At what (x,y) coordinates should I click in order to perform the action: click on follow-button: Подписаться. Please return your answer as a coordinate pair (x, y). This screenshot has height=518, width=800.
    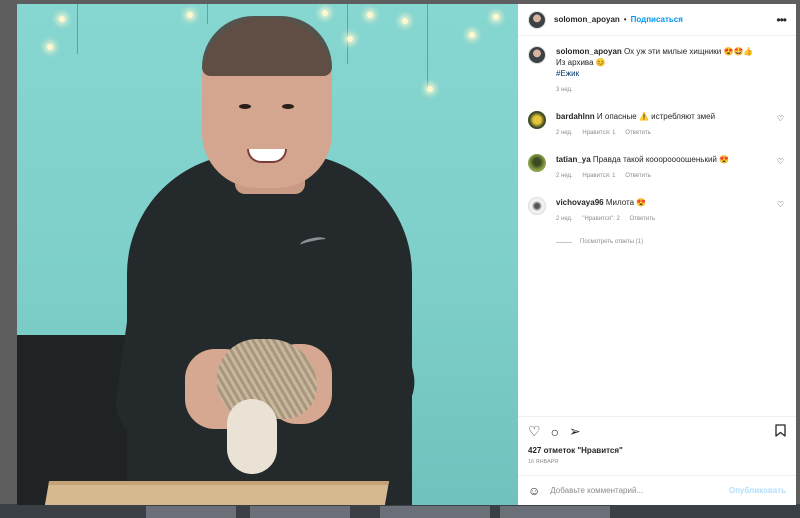
    Looking at the image, I should click on (657, 19).